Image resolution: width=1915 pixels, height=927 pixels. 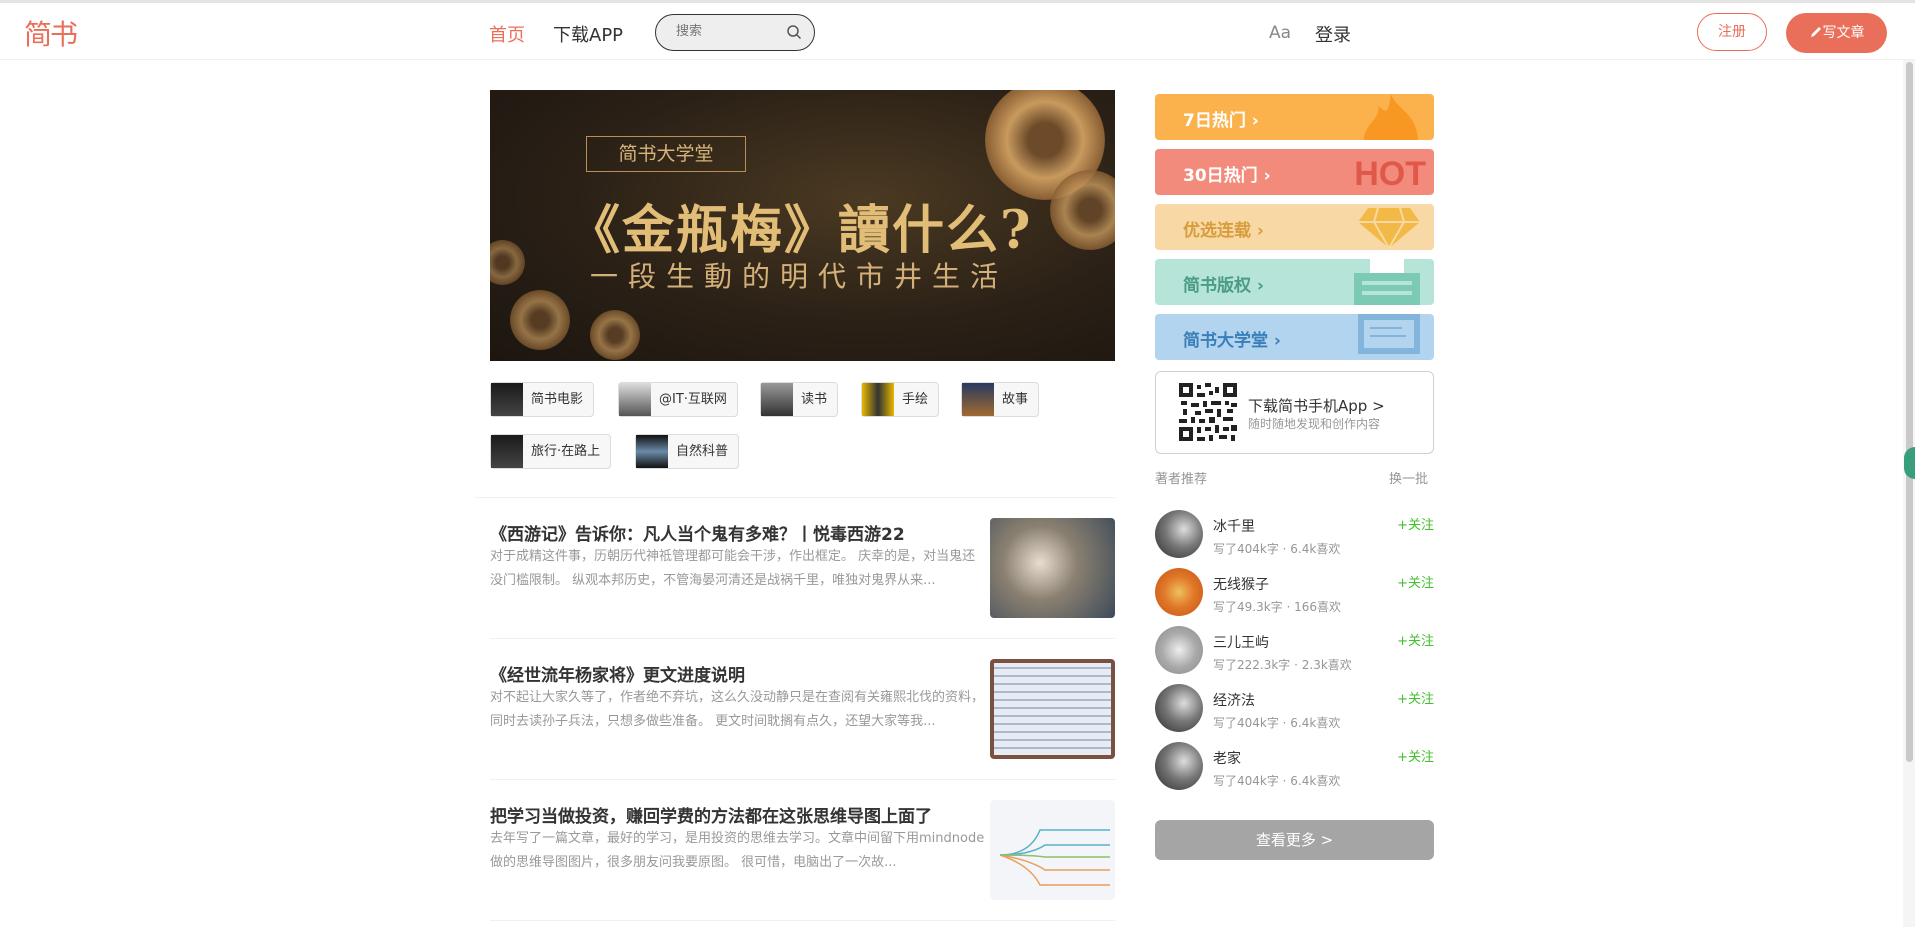 I want to click on jianshu-logo: 简书, so click(x=51, y=33).